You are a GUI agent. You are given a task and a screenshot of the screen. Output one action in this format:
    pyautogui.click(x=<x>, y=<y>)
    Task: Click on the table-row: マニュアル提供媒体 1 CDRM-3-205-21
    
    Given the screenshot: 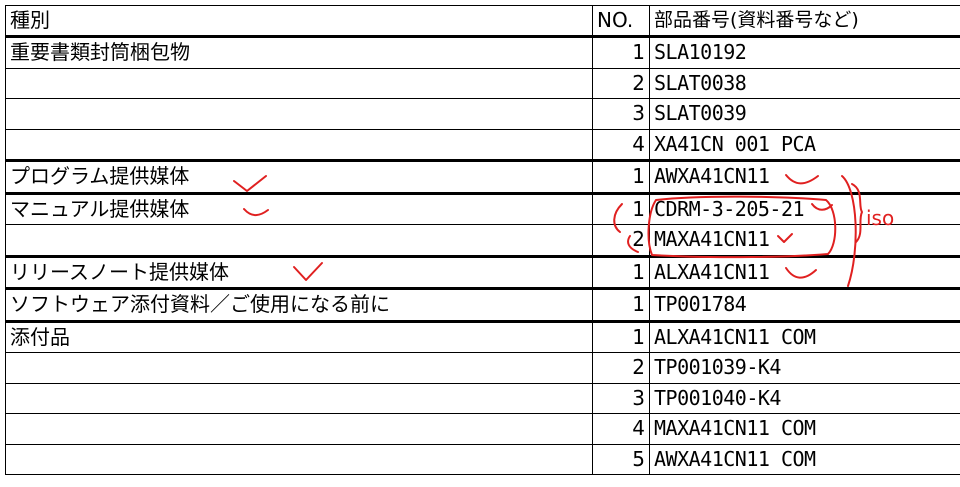 What is the action you would take?
    pyautogui.click(x=482, y=208)
    